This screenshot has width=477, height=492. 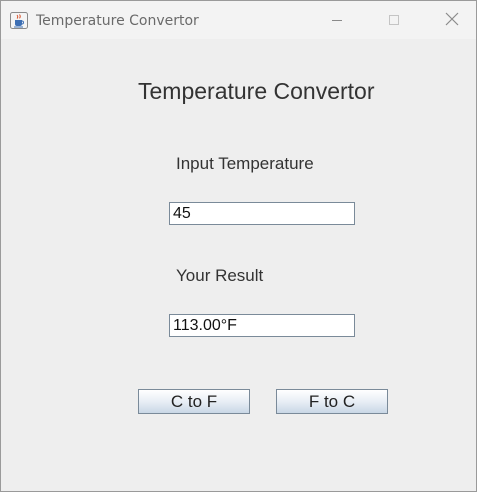 What do you see at coordinates (262, 213) in the screenshot?
I see `input-temperature-field` at bounding box center [262, 213].